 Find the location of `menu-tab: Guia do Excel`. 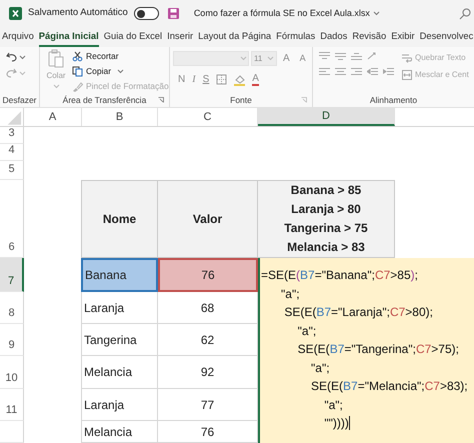

menu-tab: Guia do Excel is located at coordinates (133, 36).